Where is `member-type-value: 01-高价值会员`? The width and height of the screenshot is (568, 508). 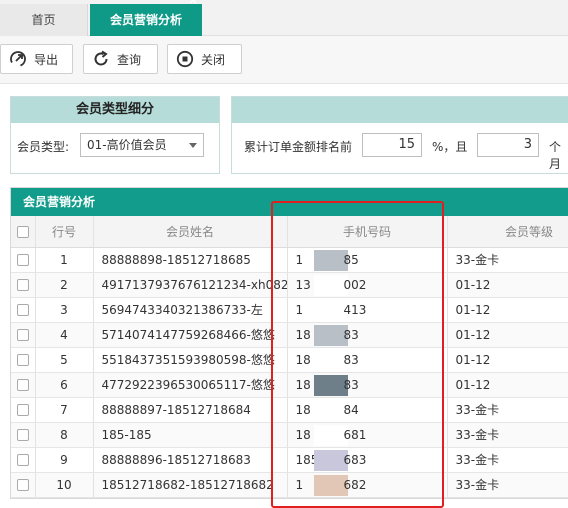 member-type-value: 01-高价值会员 is located at coordinates (127, 145).